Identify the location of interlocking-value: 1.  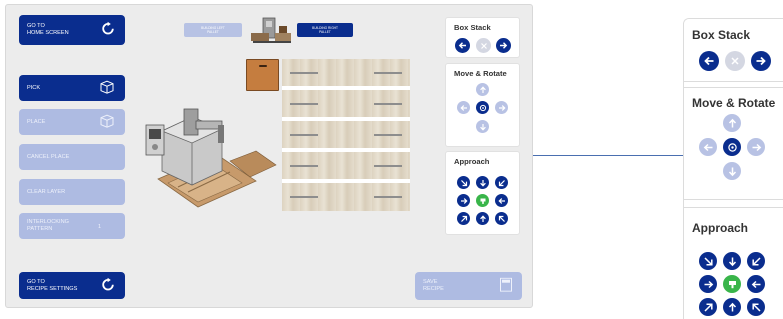
(100, 227).